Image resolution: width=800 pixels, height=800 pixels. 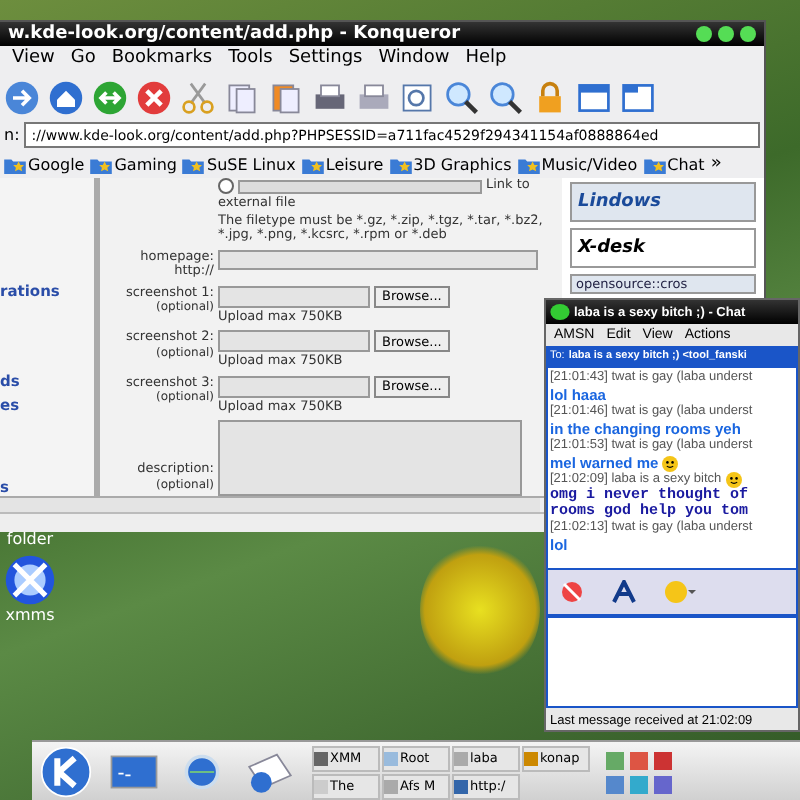 I want to click on stop-icon, so click(x=154, y=97).